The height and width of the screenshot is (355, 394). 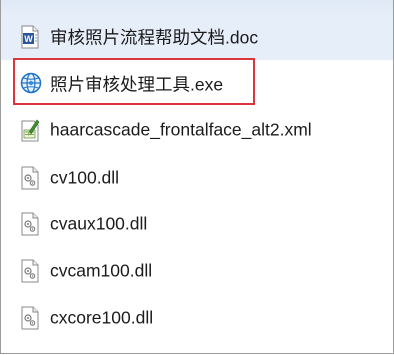 I want to click on svg-text: W, so click(x=28, y=39).